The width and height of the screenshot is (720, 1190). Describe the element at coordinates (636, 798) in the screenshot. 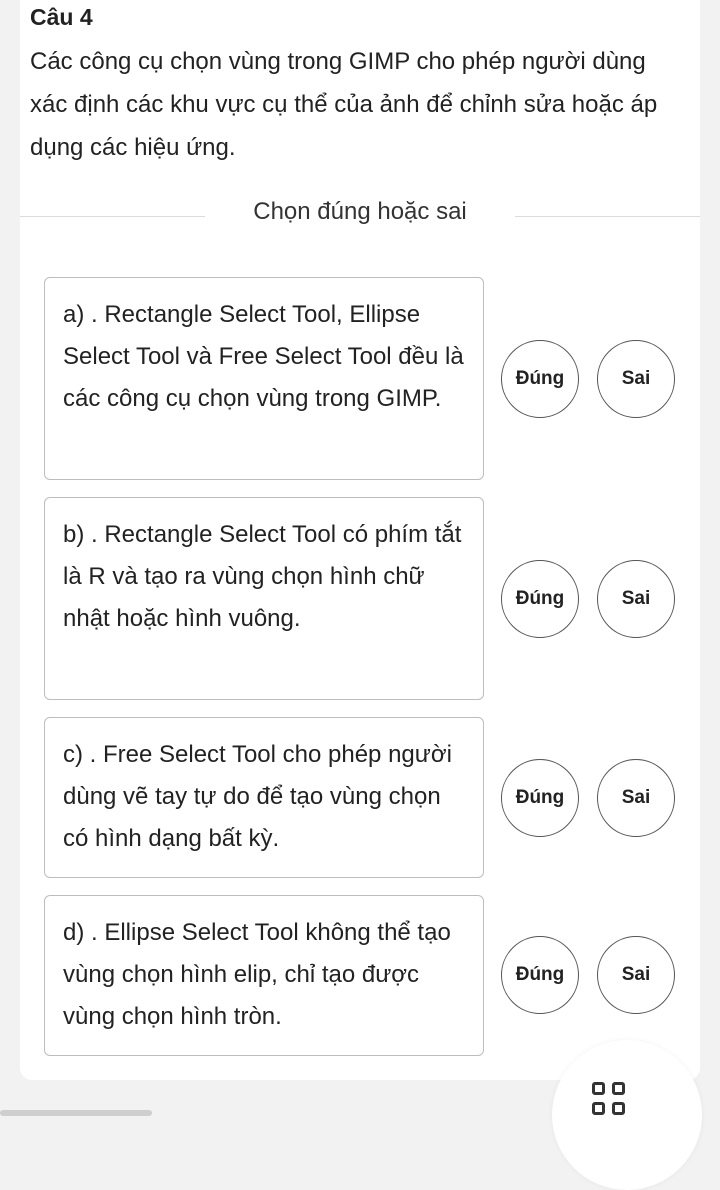

I see `statement-c-false-button: Sai` at that location.